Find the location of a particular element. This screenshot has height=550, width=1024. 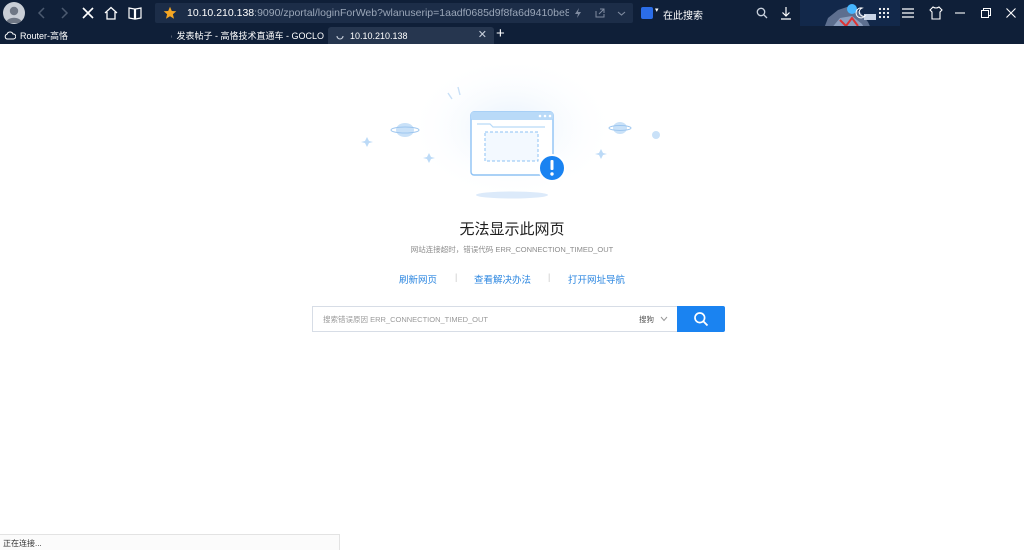

solutions-link: 查看解决办法 is located at coordinates (502, 279).